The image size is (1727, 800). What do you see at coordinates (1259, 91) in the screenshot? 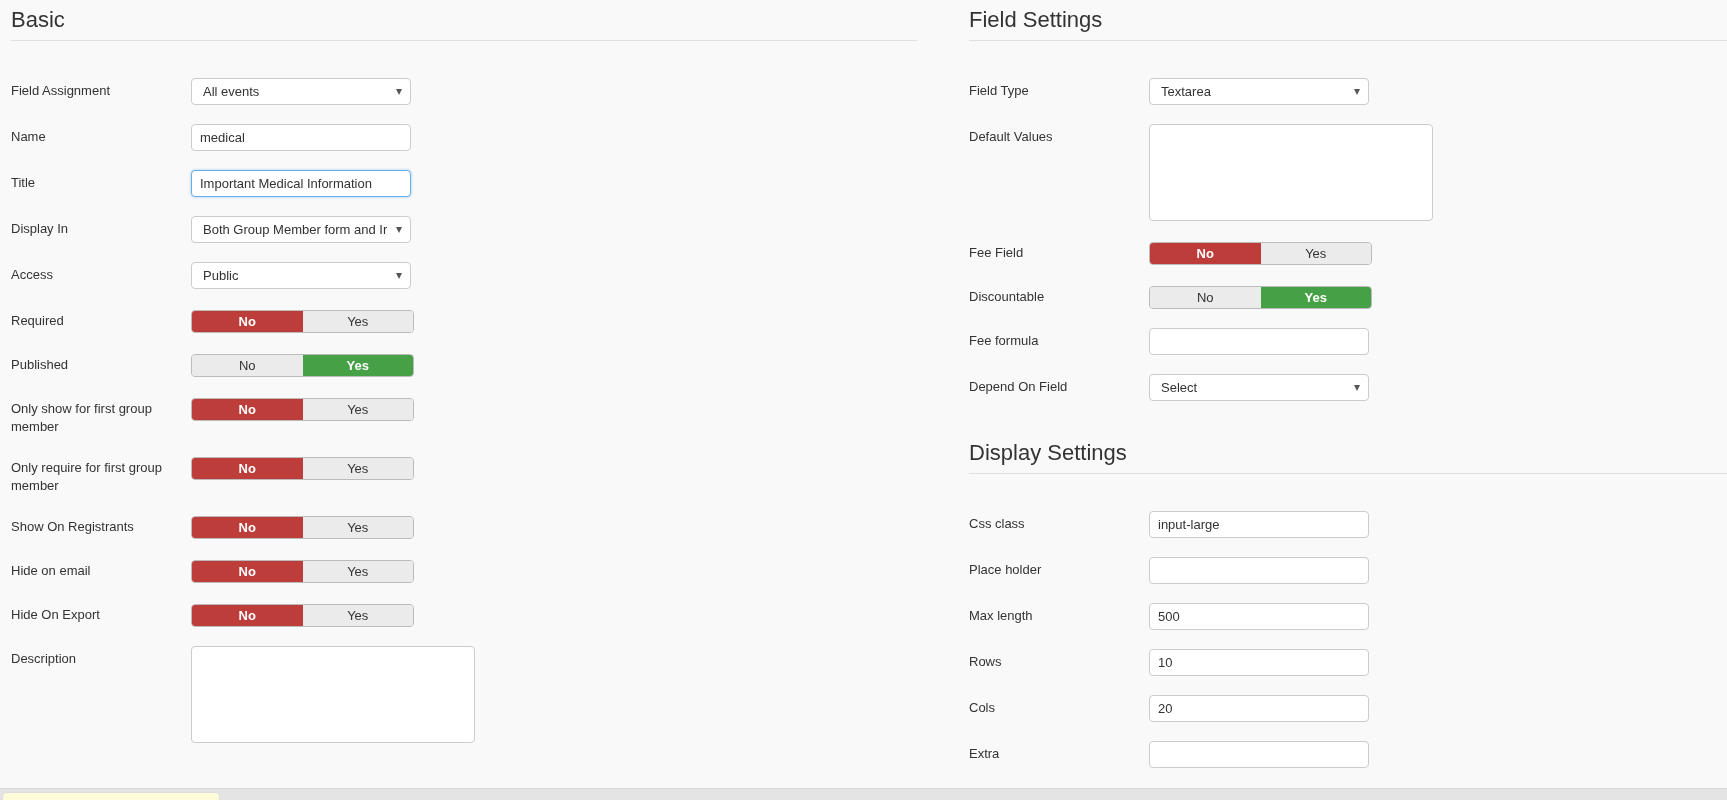
I see `select-dropdown: Textarea` at bounding box center [1259, 91].